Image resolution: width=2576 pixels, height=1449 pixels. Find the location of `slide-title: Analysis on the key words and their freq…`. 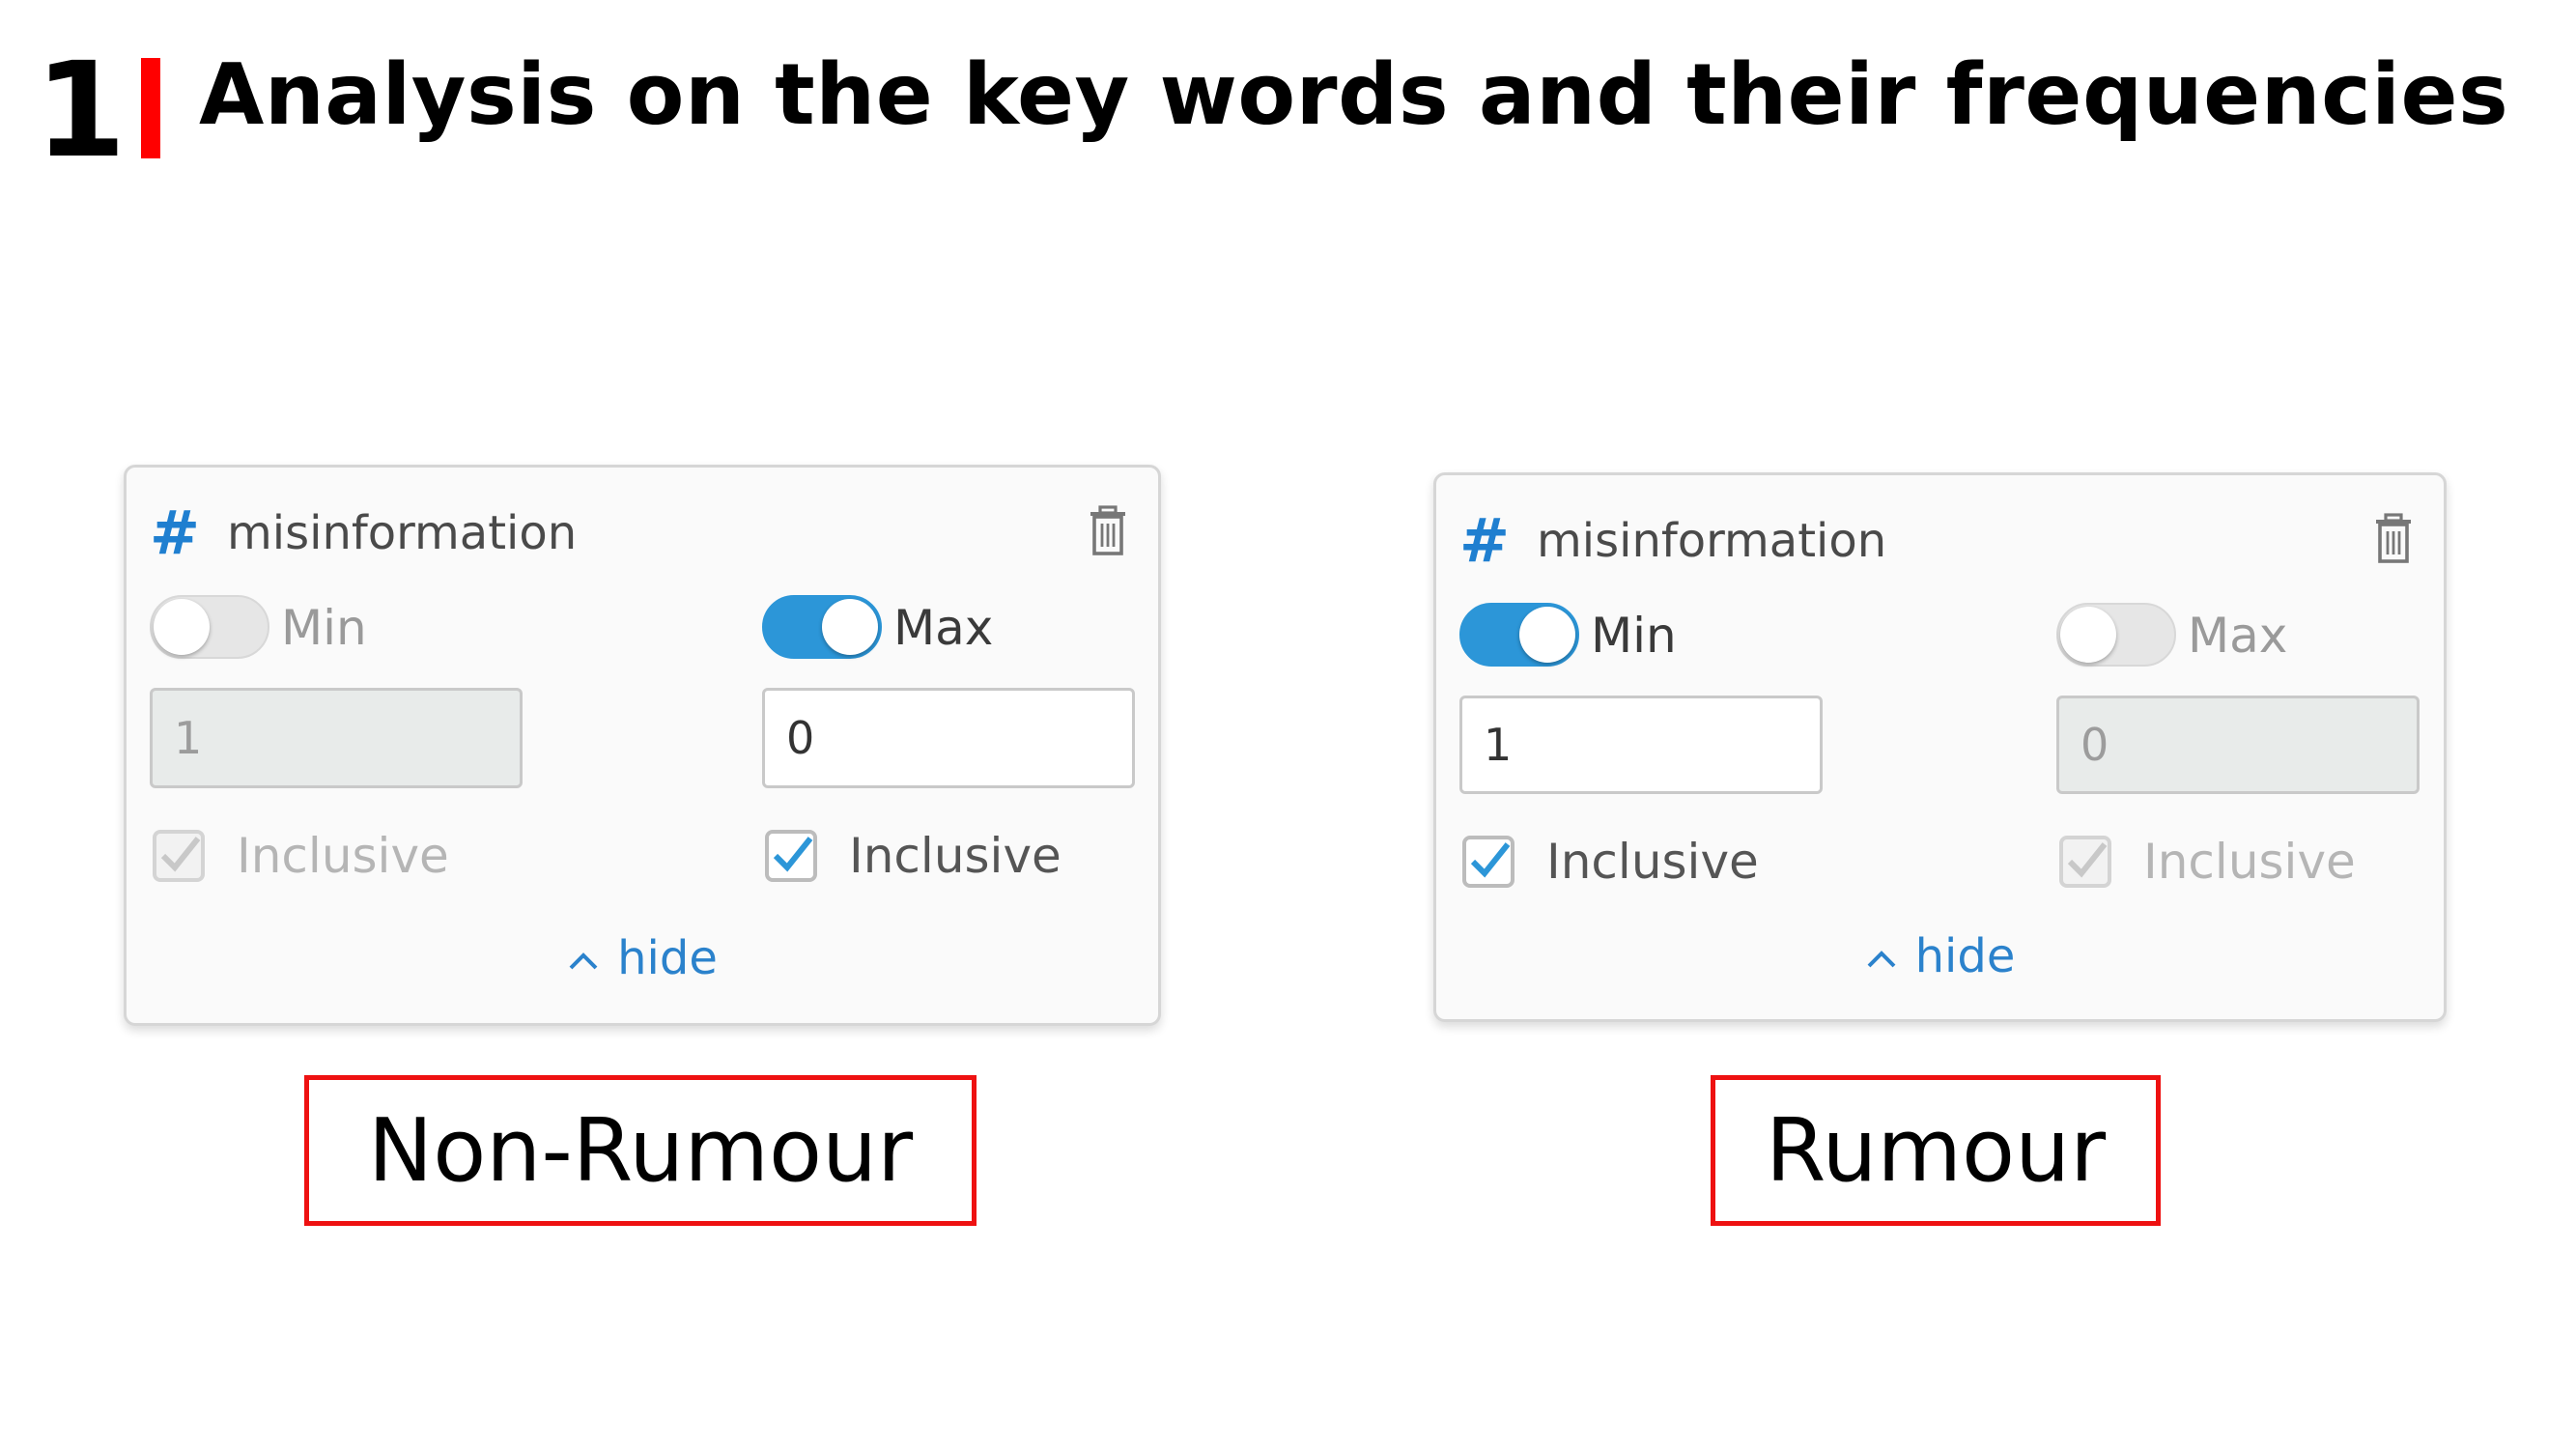

slide-title: Analysis on the key words and their freq… is located at coordinates (1354, 94).